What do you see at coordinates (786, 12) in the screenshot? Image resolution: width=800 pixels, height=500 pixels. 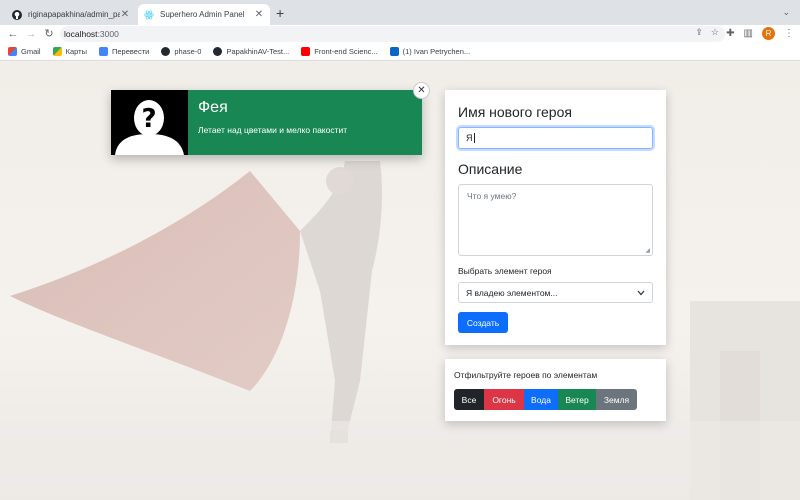 I see `tab-search-icon: ⌄` at bounding box center [786, 12].